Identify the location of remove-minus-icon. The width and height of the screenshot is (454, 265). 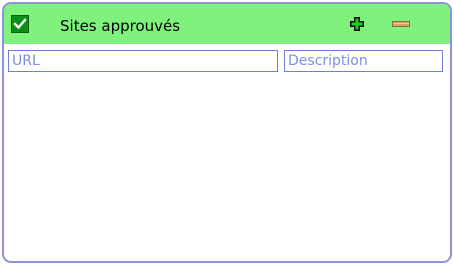
(401, 24).